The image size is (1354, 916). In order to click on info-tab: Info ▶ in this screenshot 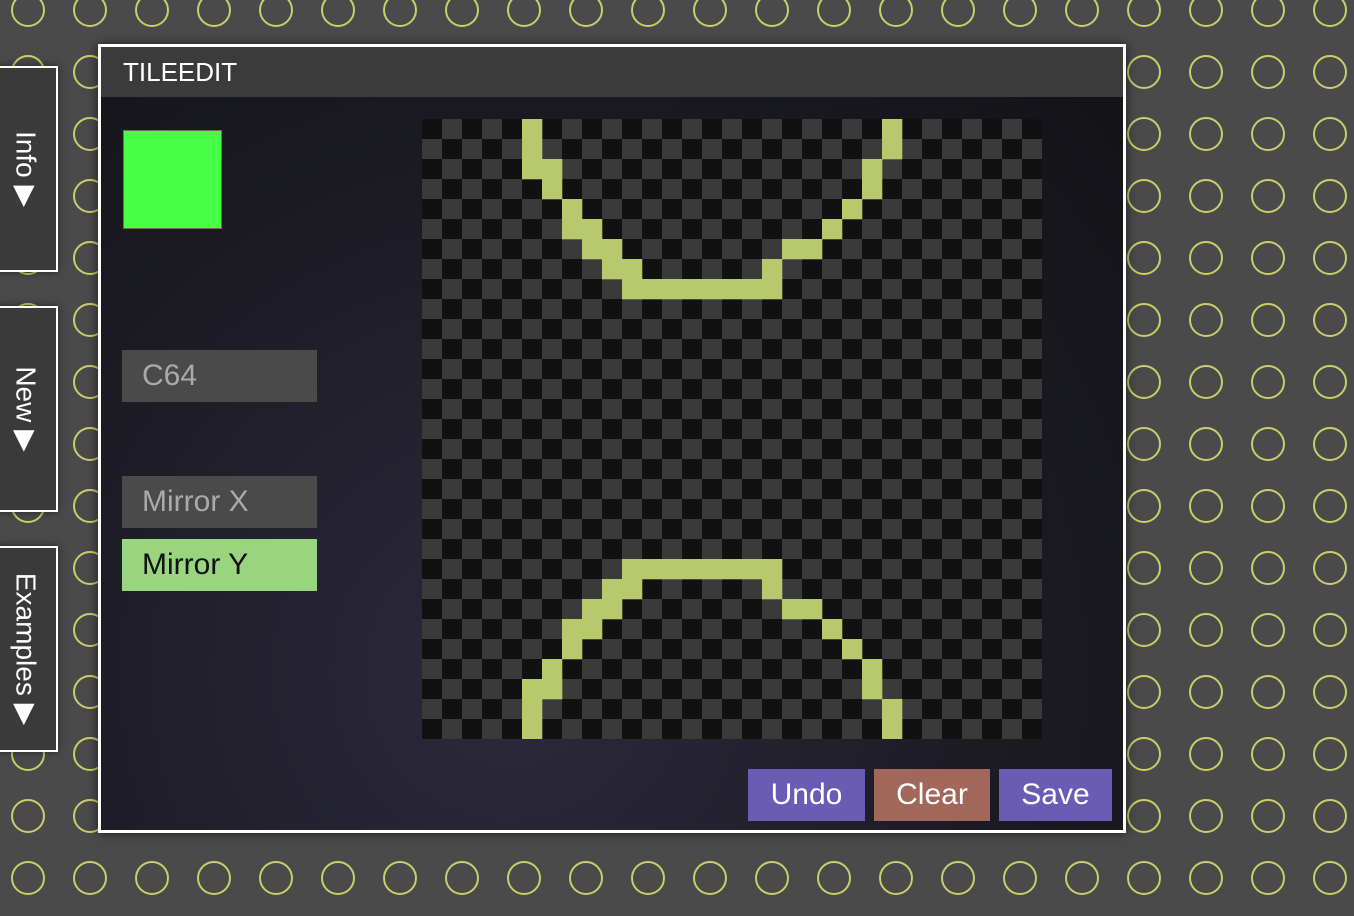, I will do `click(29, 169)`.